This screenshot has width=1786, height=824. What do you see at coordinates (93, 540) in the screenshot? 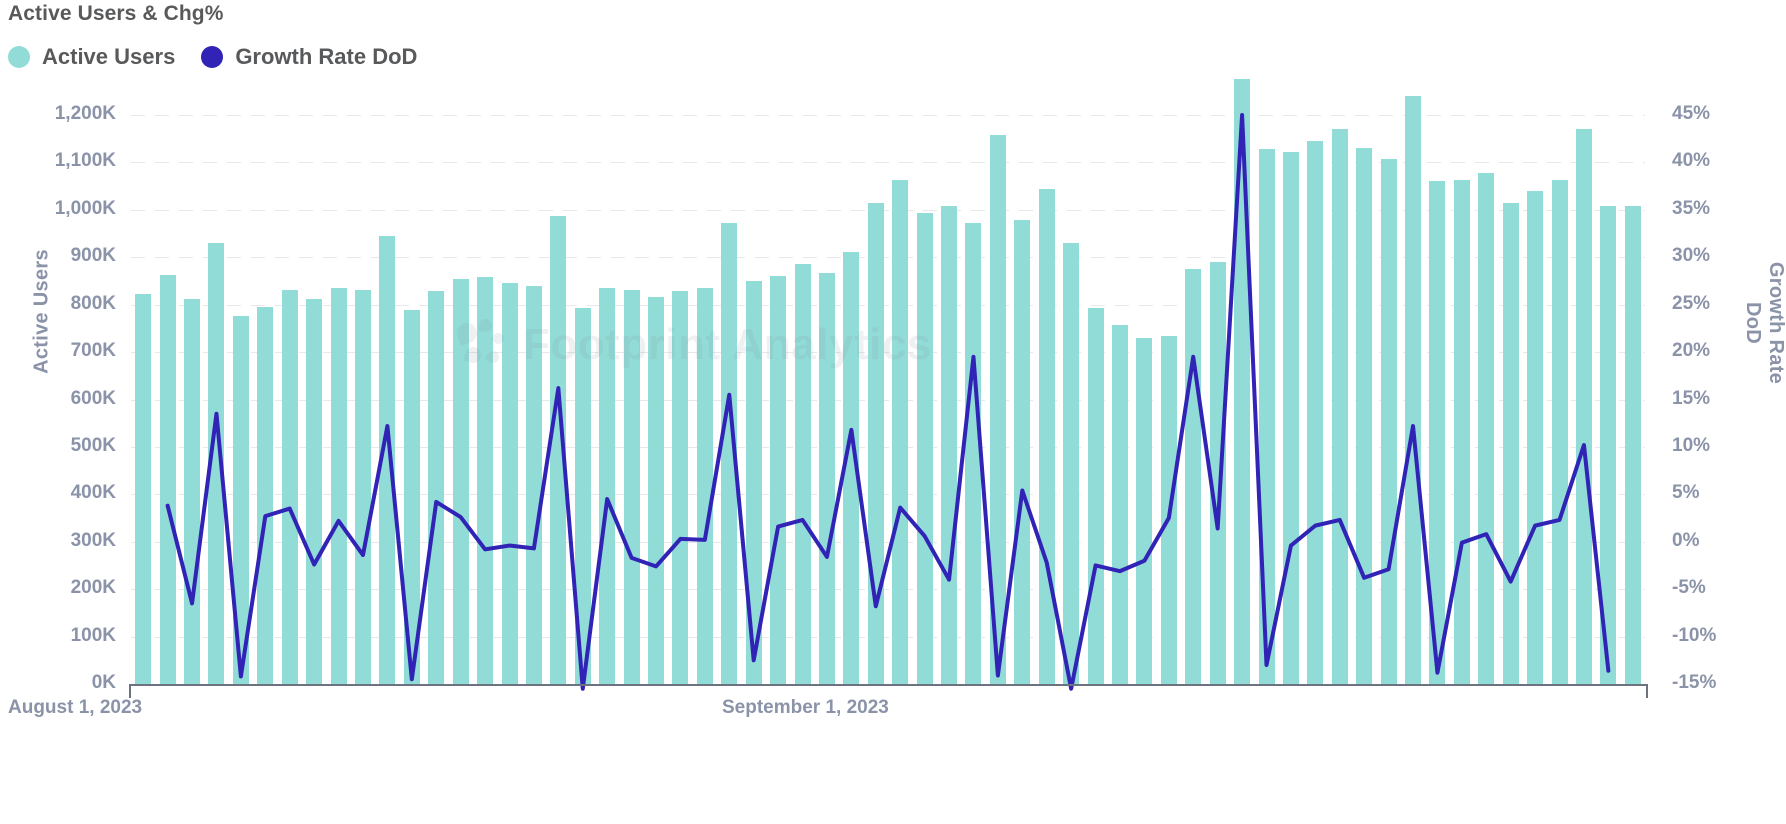
I see `left-axis-tick-label: 300K` at bounding box center [93, 540].